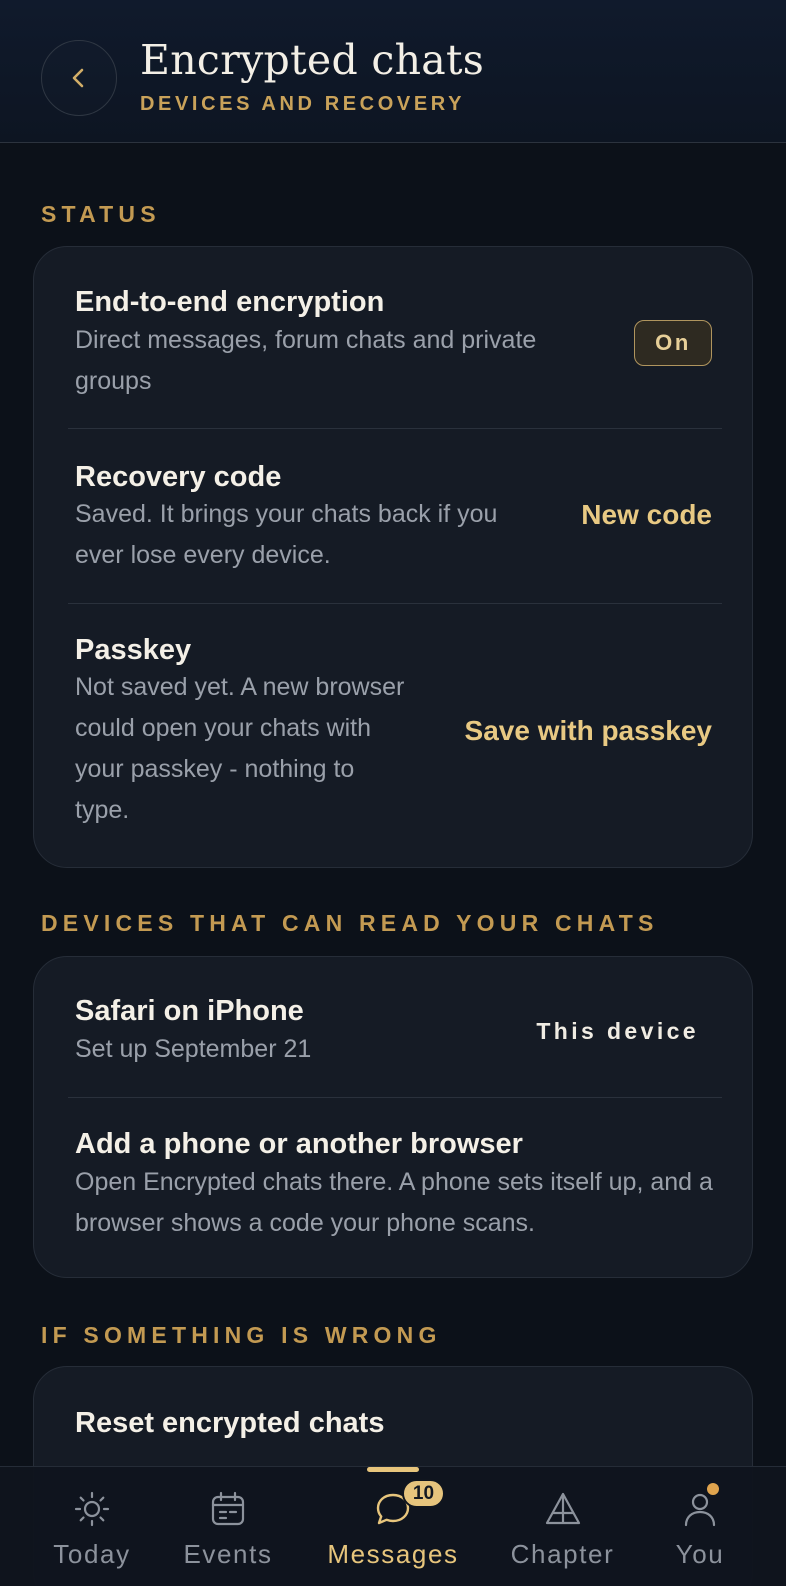 This screenshot has width=786, height=1586. What do you see at coordinates (92, 1509) in the screenshot?
I see `sun-icon` at bounding box center [92, 1509].